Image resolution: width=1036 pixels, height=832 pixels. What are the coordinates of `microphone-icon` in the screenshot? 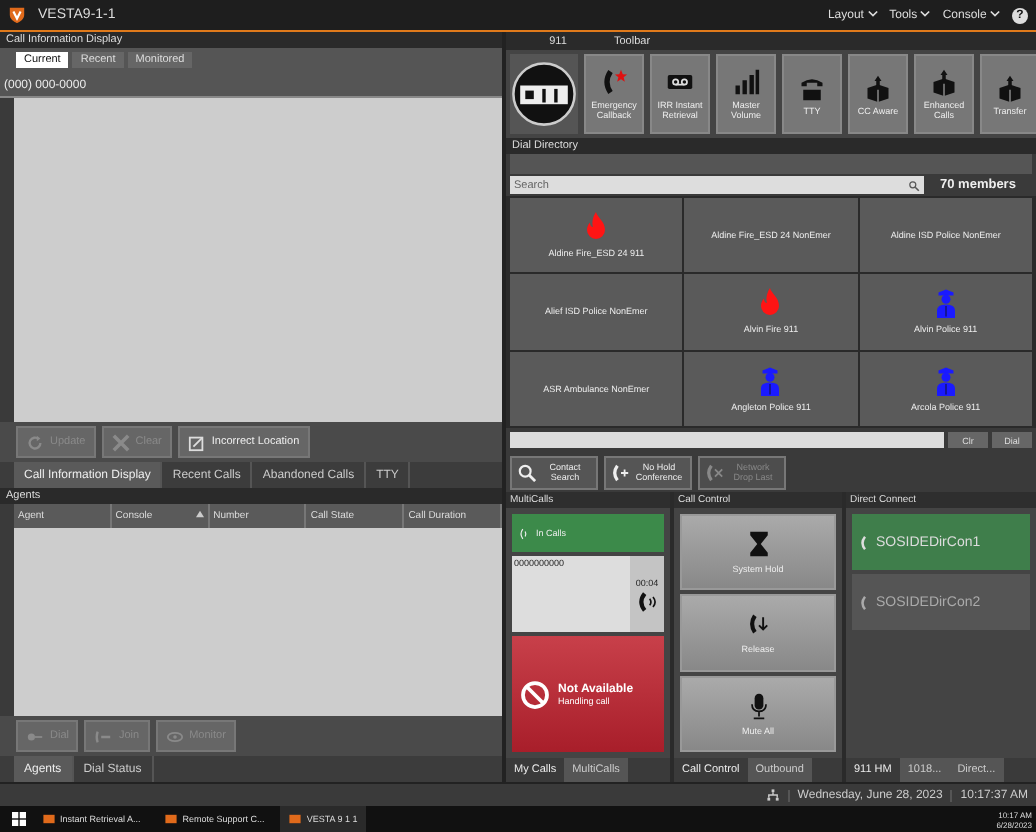 It's located at (758, 705).